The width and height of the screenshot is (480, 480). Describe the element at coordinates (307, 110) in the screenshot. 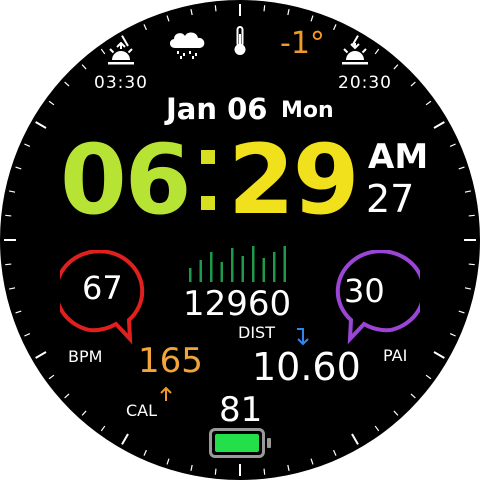

I see `date-weekday: Mon` at that location.